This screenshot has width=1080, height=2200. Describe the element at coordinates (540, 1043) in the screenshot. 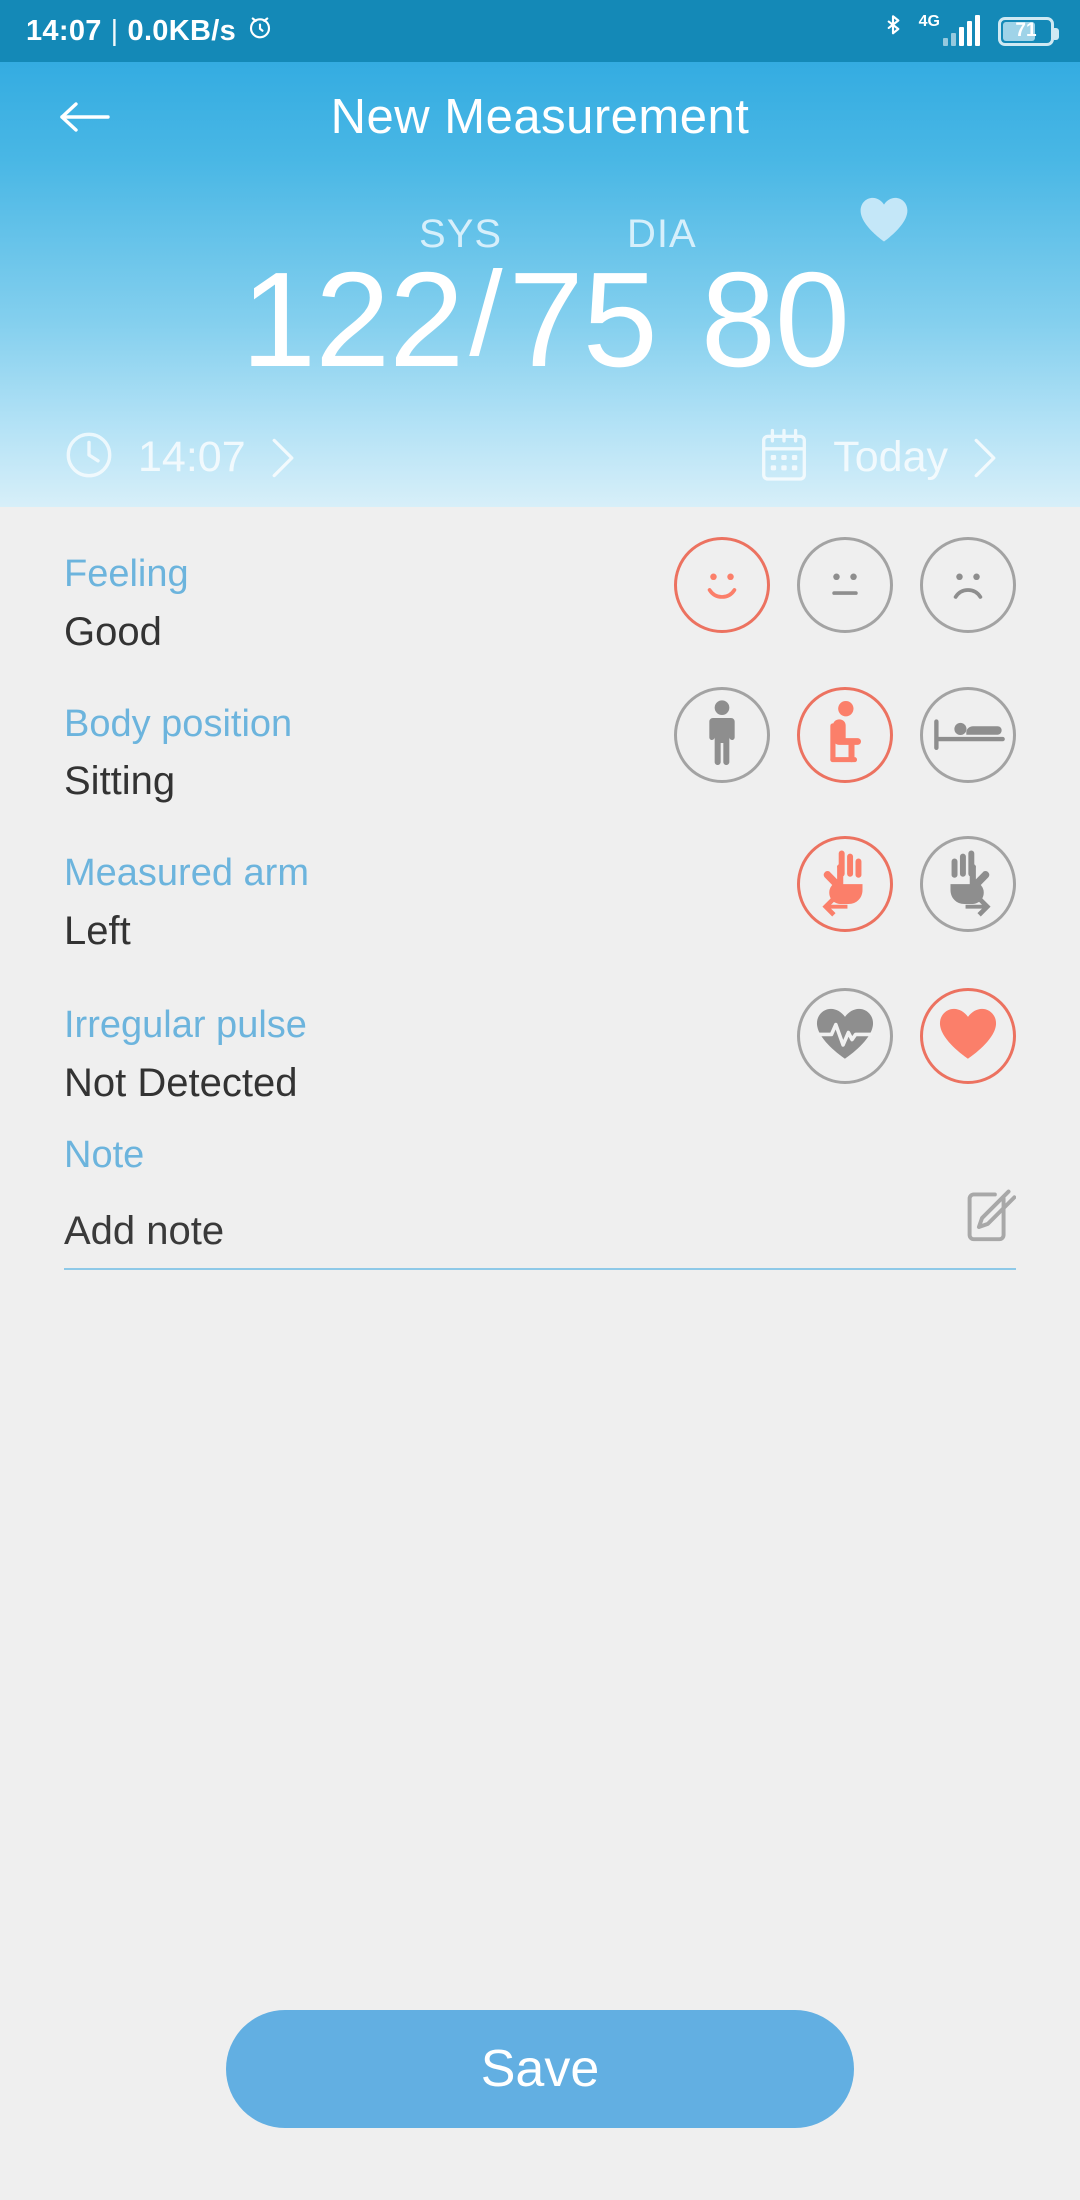

I see `field-irregular-pulse: Irregular pulse Not Detected` at that location.